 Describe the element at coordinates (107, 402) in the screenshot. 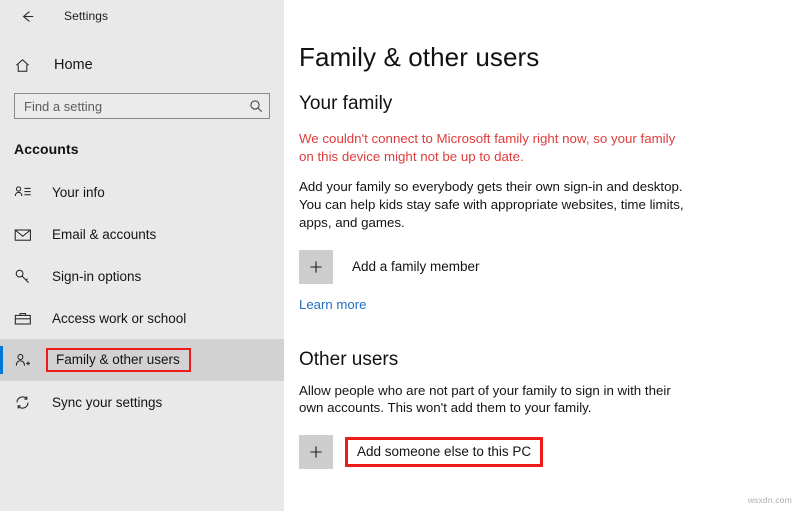

I see `sidebar-item-sync-settings-label: Sync your settings` at that location.